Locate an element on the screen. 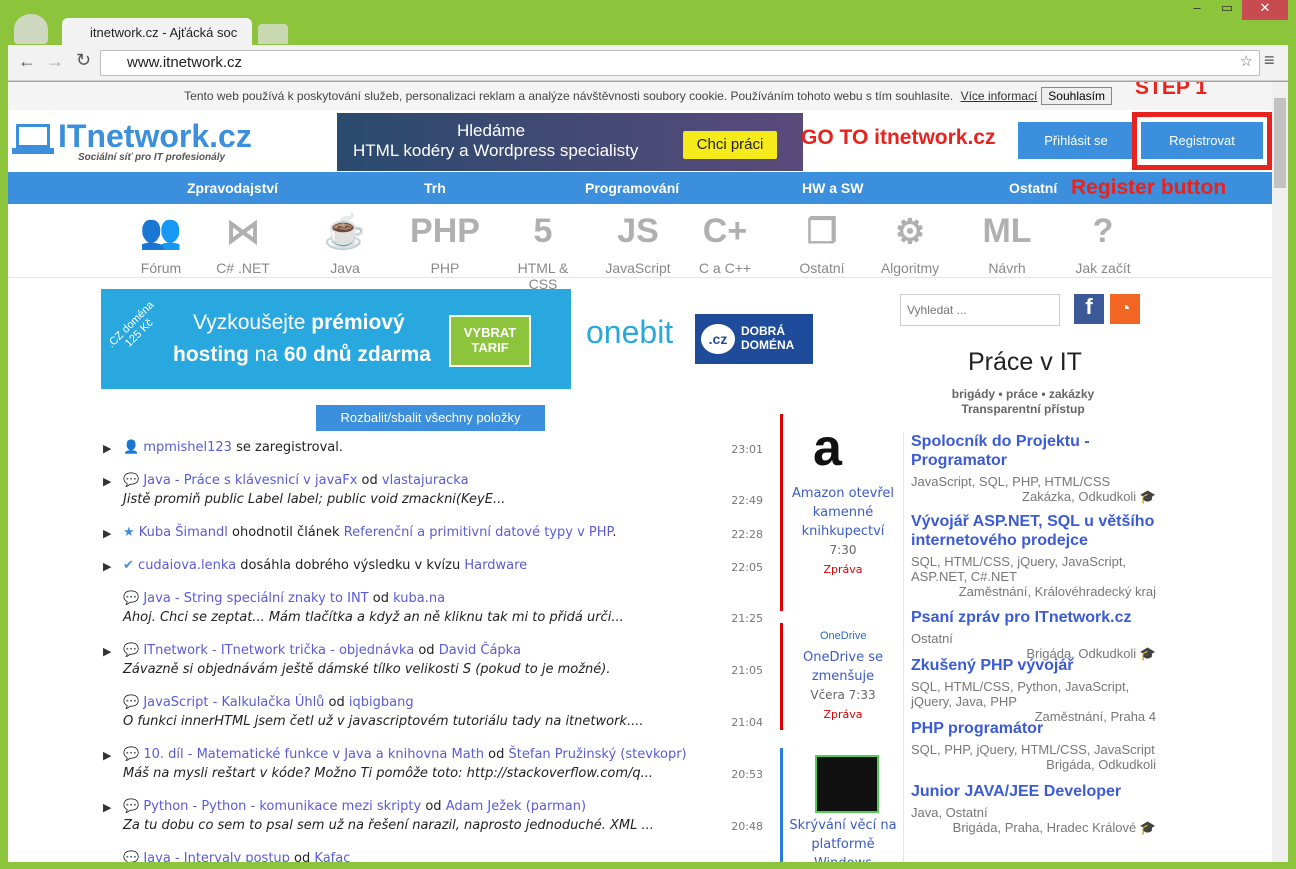 The height and width of the screenshot is (869, 1296). amazon-logo: a is located at coordinates (827, 448).